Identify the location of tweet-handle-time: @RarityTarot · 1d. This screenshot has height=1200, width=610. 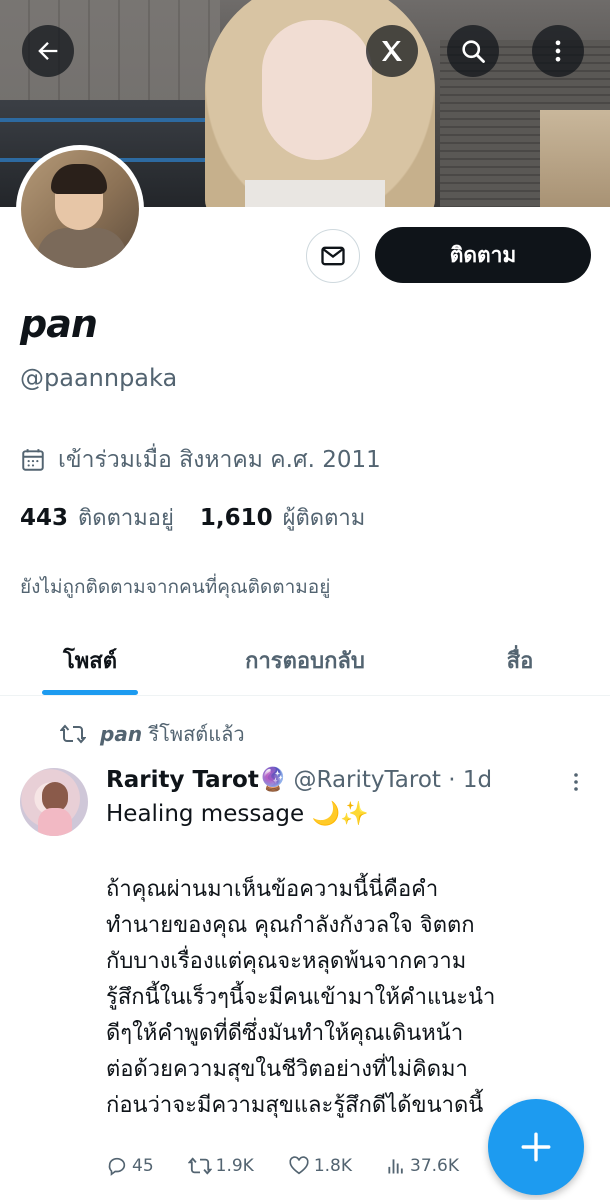
(392, 780).